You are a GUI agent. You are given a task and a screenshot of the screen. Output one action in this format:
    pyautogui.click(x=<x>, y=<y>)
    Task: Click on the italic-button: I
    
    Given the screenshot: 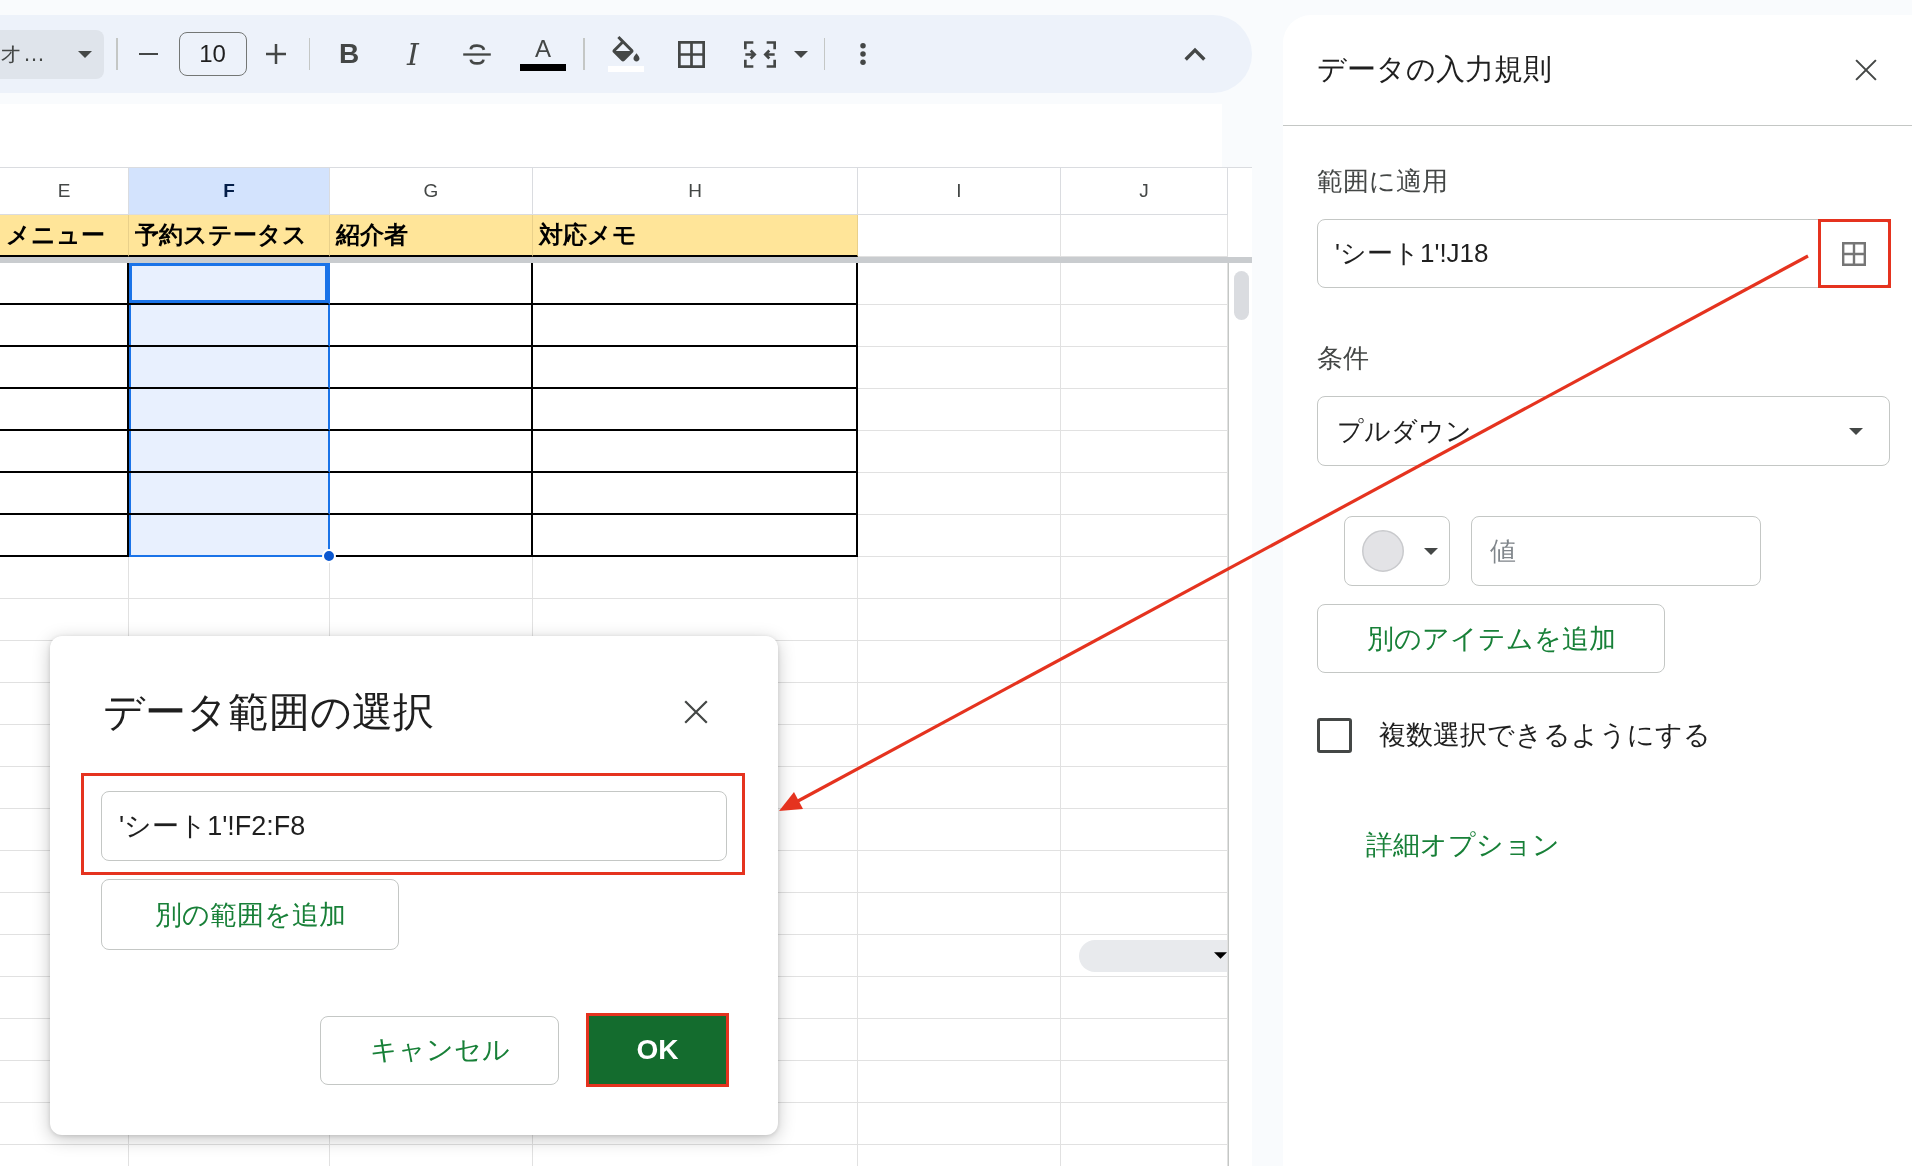 What is the action you would take?
    pyautogui.click(x=413, y=54)
    